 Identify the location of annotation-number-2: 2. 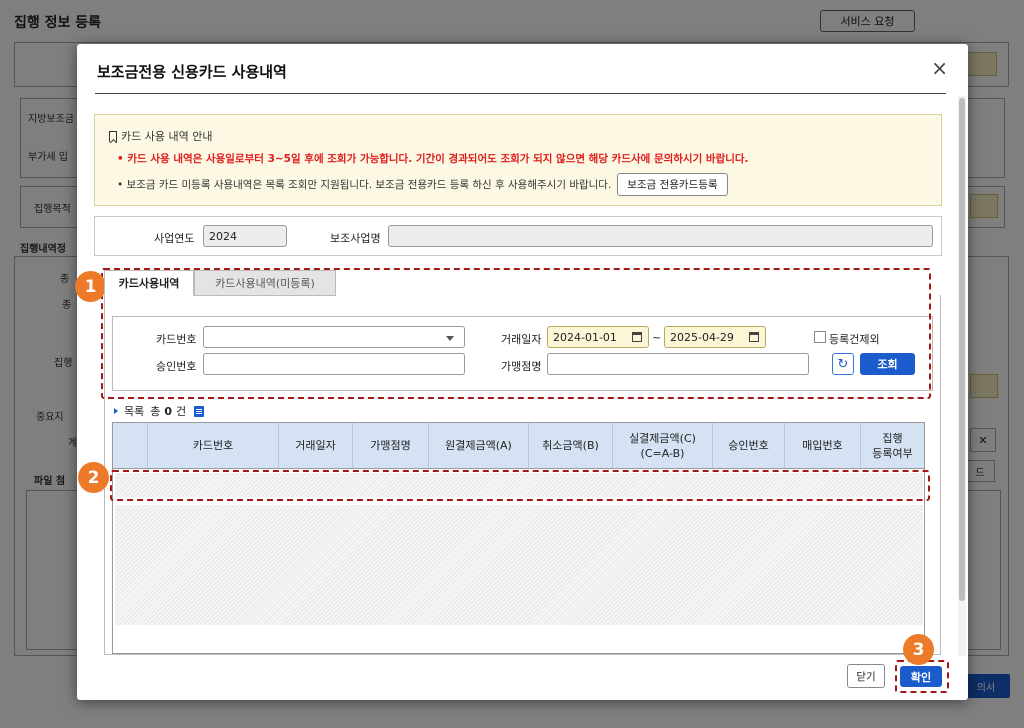
(93, 477).